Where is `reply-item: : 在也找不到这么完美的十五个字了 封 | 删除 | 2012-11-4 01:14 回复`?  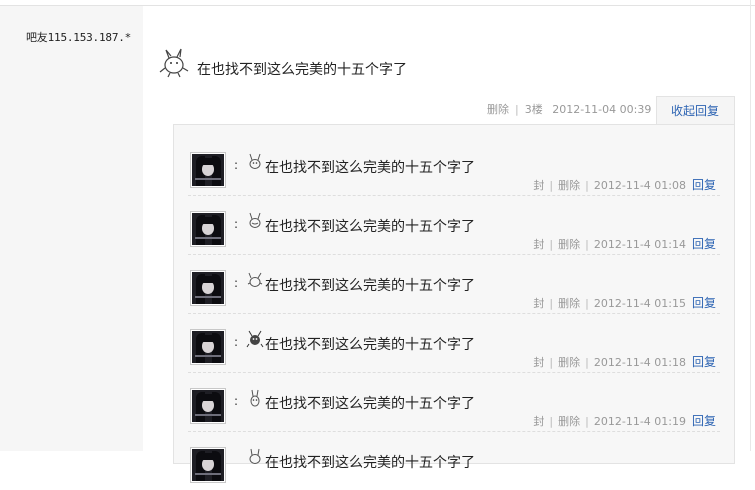 reply-item: : 在也找不到这么完美的十五个字了 封 | 删除 | 2012-11-4 01:14 回复 is located at coordinates (454, 225).